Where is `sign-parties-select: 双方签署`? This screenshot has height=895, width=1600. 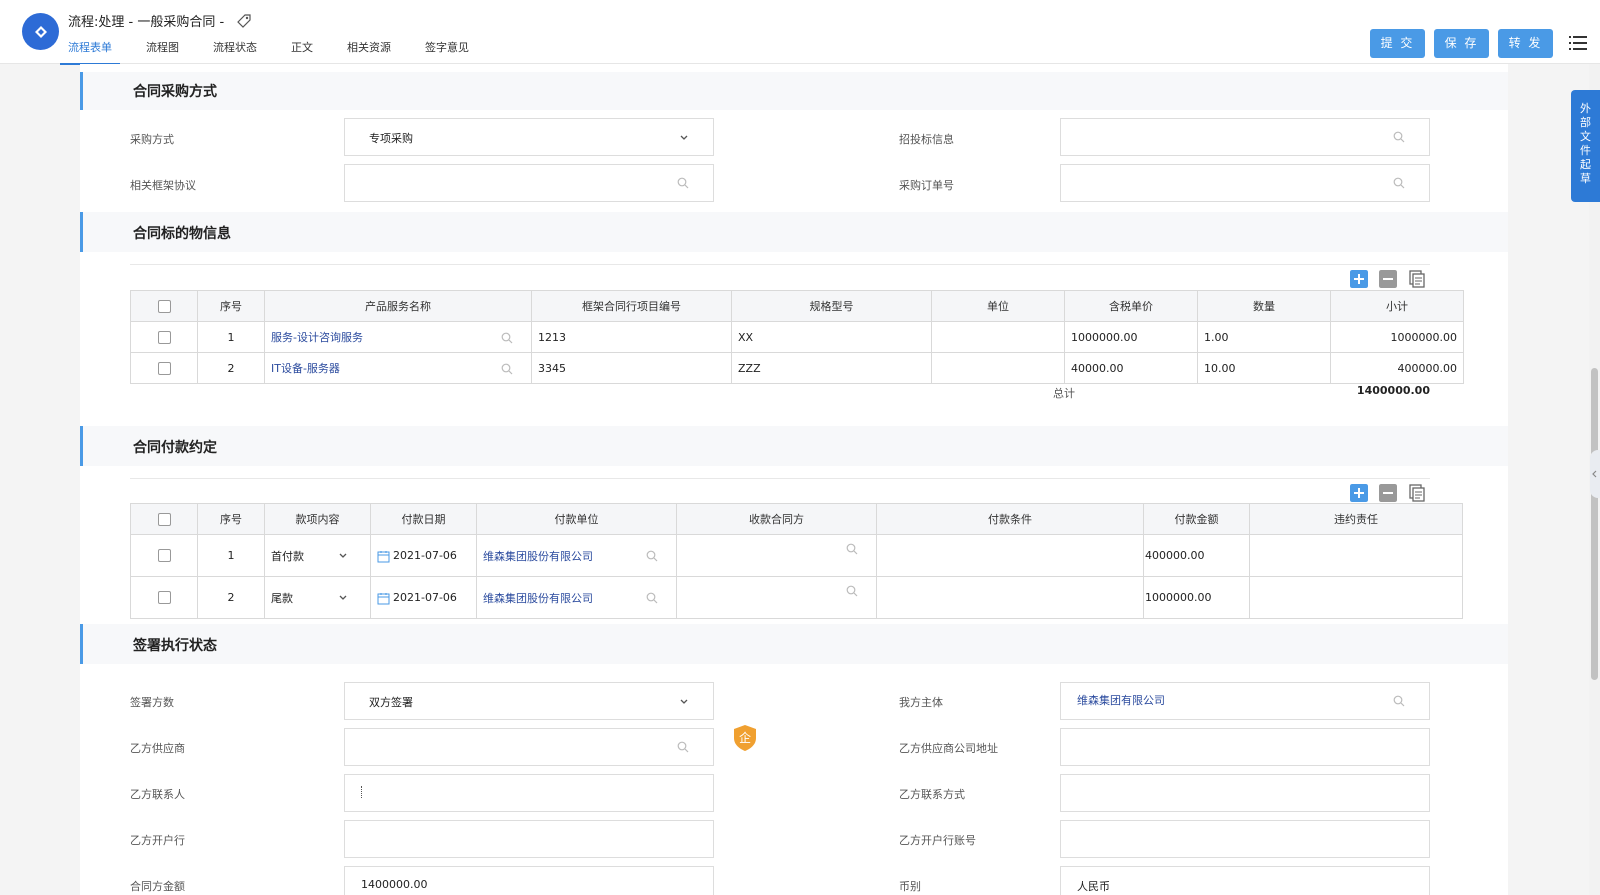
sign-parties-select: 双方签署 is located at coordinates (529, 701).